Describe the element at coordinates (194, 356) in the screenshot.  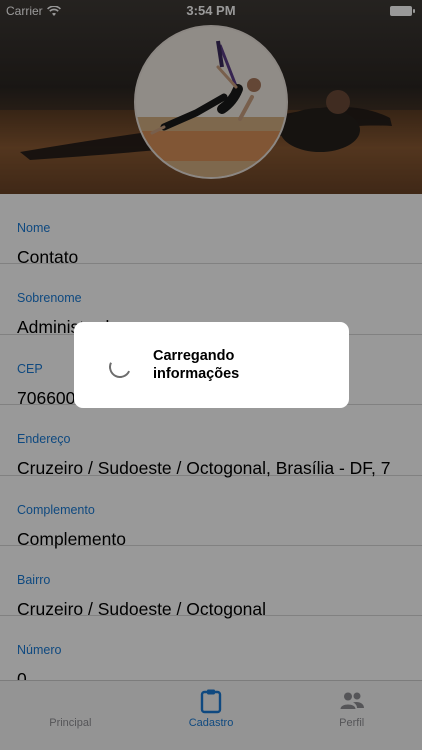
I see `loading-line-1: Carregando` at that location.